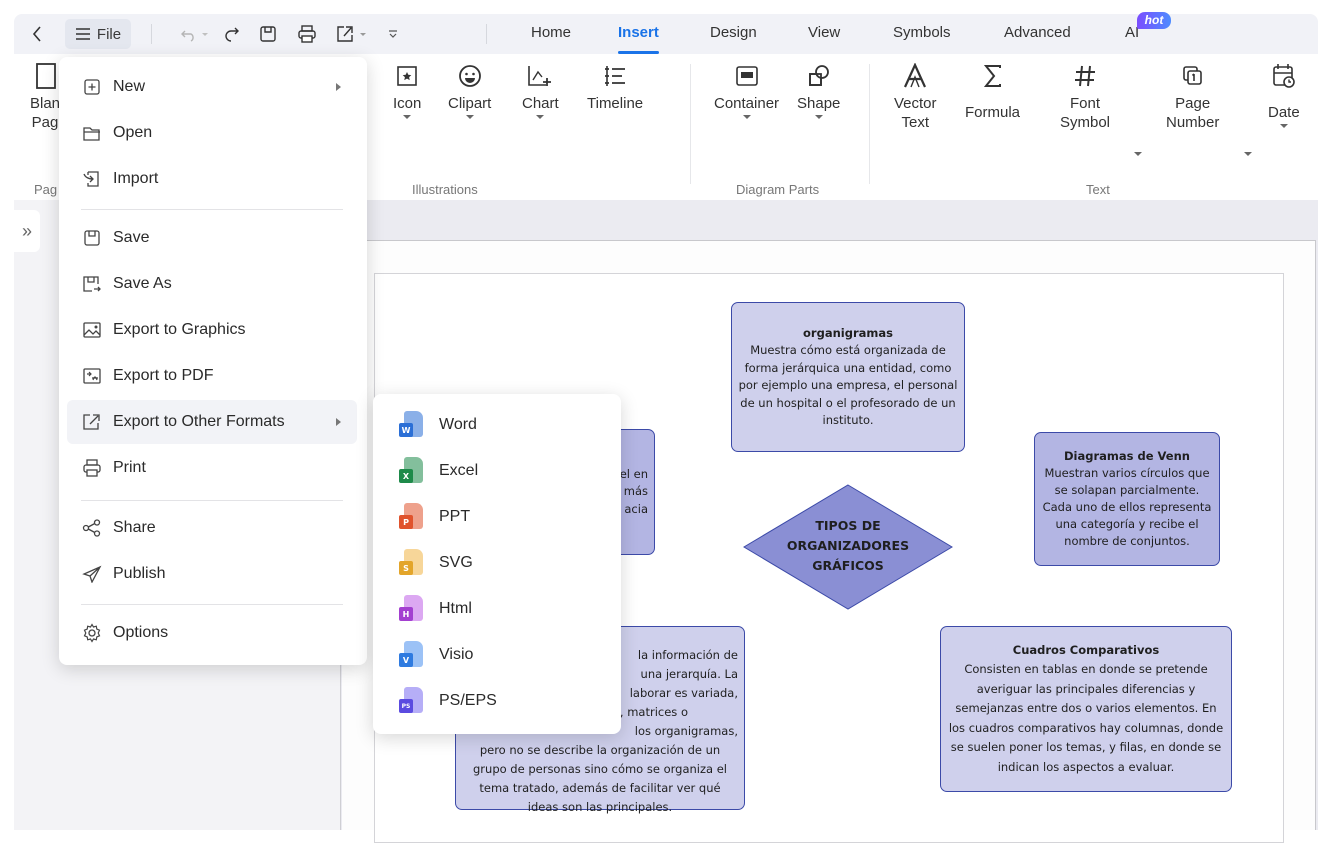 This screenshot has height=844, width=1332. I want to click on chevron-down-icon, so click(393, 34).